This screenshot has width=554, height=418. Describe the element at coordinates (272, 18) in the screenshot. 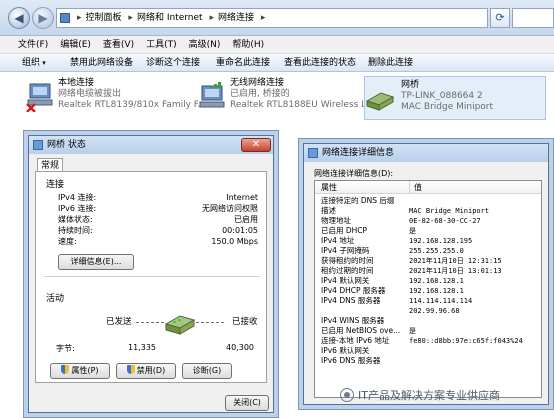

I see `address-field: ▸ 控制面板 ▸ 网络和 Internet ▸ 网络连接 ▸` at that location.